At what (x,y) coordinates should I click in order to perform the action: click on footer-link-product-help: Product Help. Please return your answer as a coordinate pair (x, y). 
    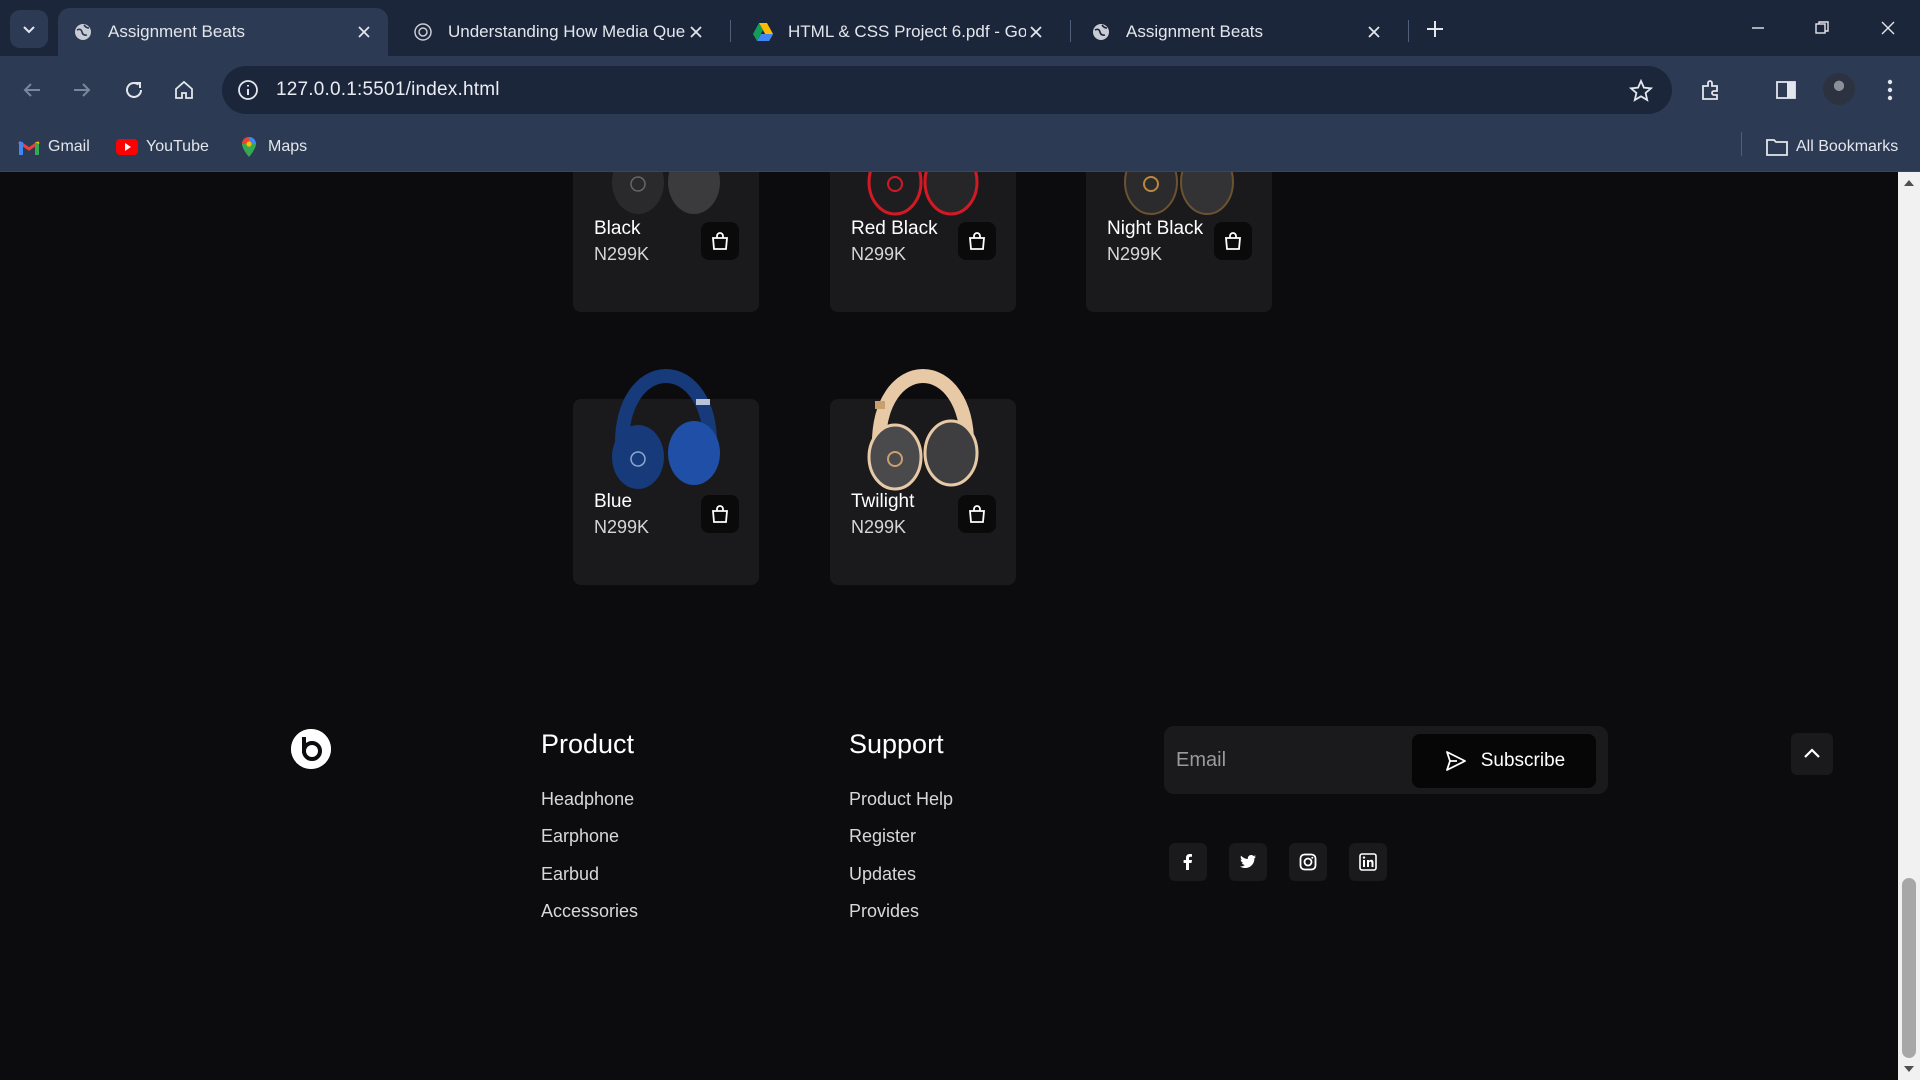
    Looking at the image, I should click on (901, 799).